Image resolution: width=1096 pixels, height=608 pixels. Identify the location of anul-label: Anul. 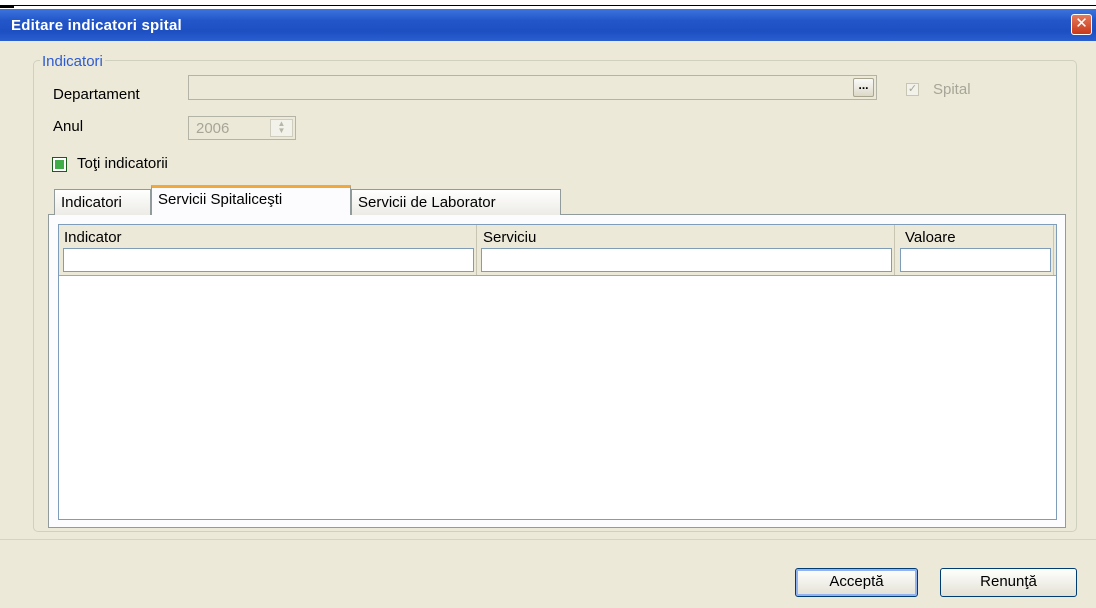
(68, 126).